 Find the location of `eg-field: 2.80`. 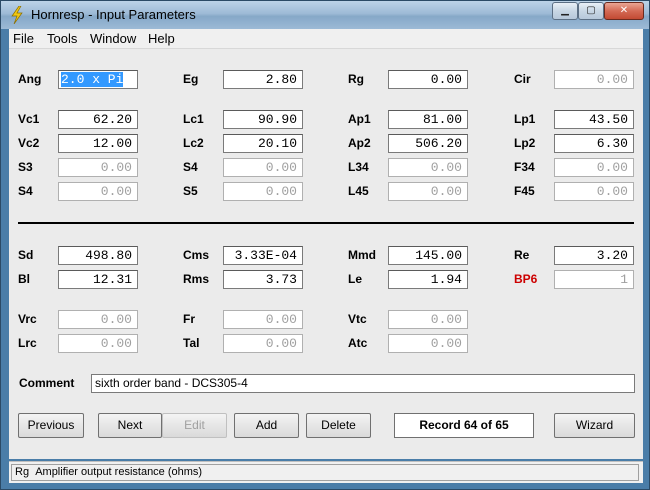

eg-field: 2.80 is located at coordinates (263, 79).